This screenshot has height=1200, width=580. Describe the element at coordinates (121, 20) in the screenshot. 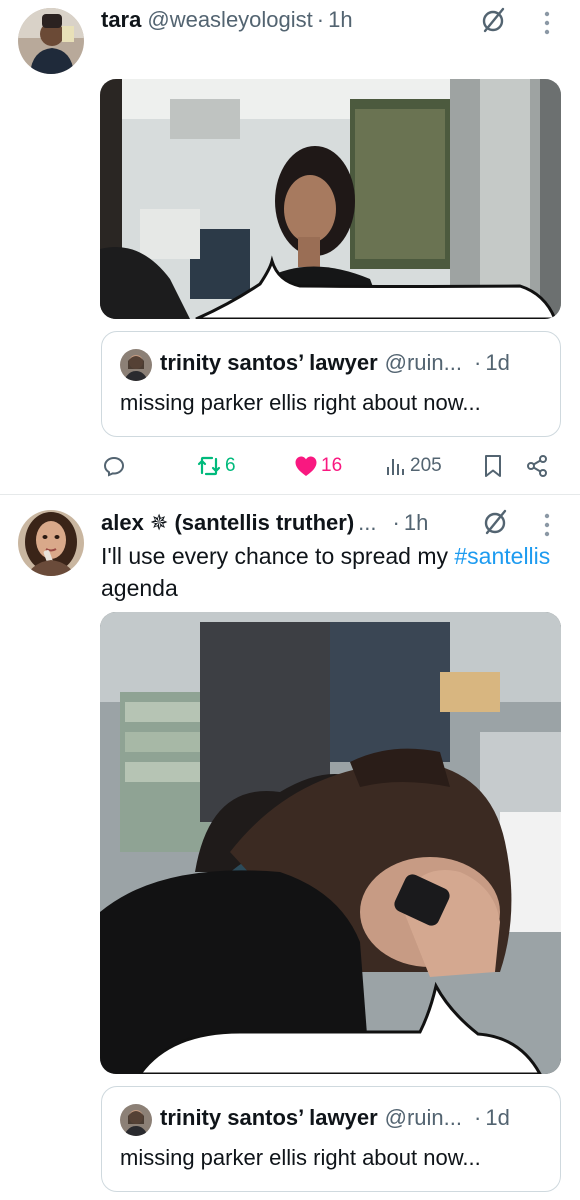

I see `author-name: tara` at that location.